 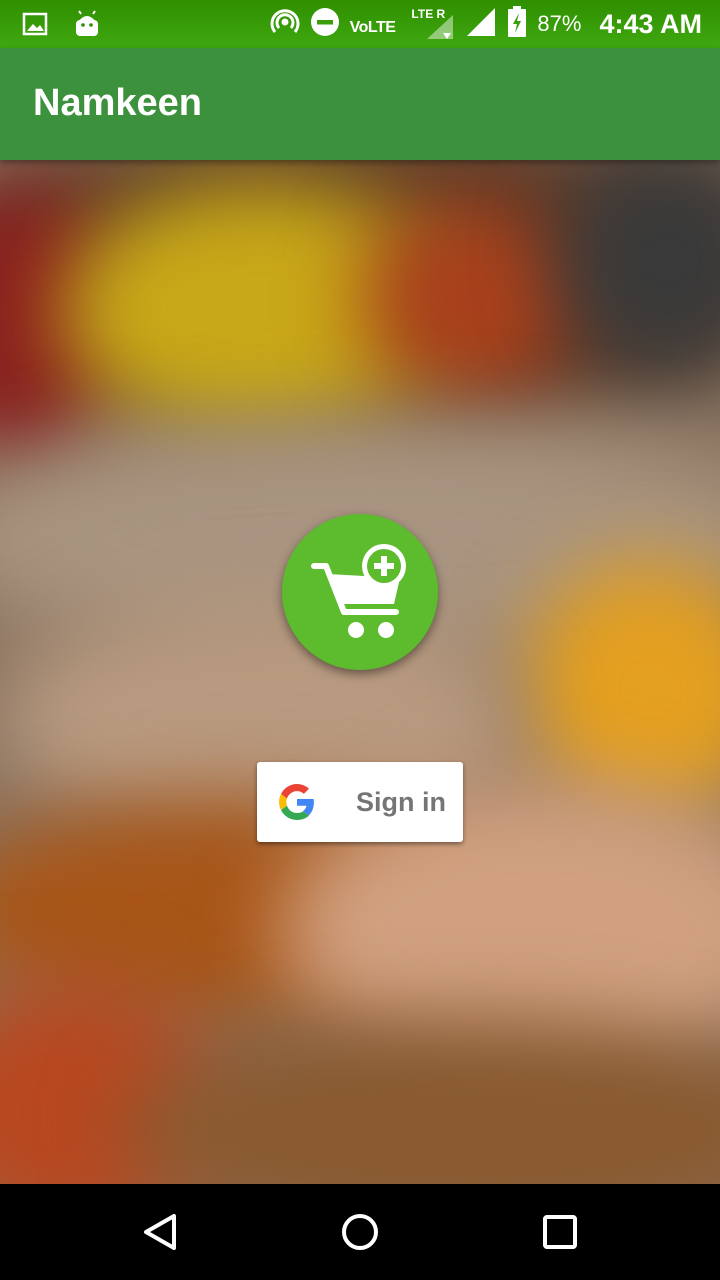 I want to click on volte-label: VoLTE, so click(x=372, y=27).